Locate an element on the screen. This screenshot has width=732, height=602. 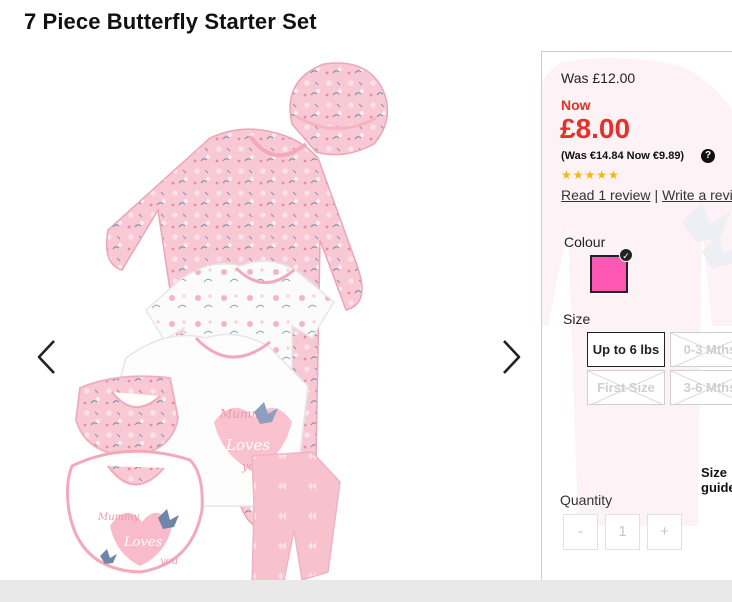
help-icon: ? is located at coordinates (708, 156).